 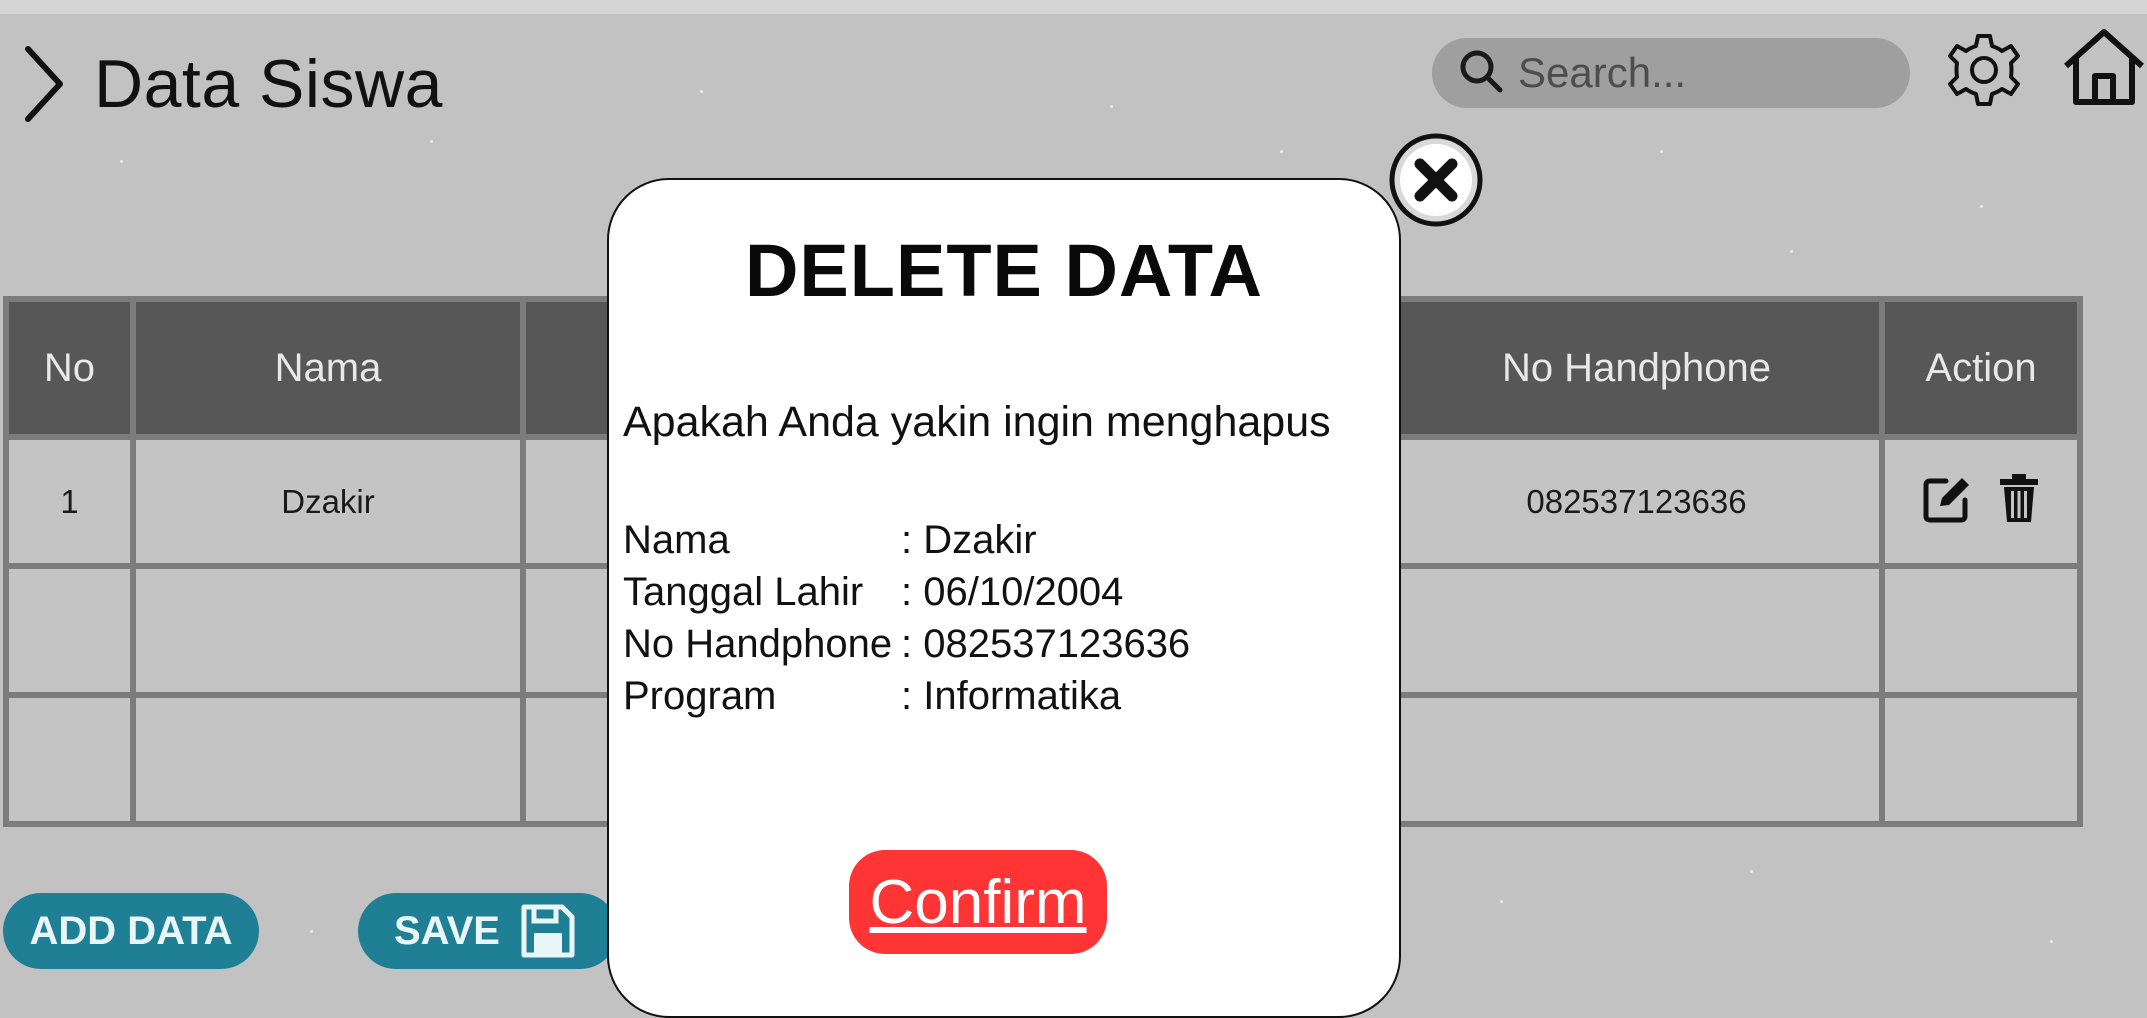 I want to click on cell-no: 1, so click(x=69, y=501).